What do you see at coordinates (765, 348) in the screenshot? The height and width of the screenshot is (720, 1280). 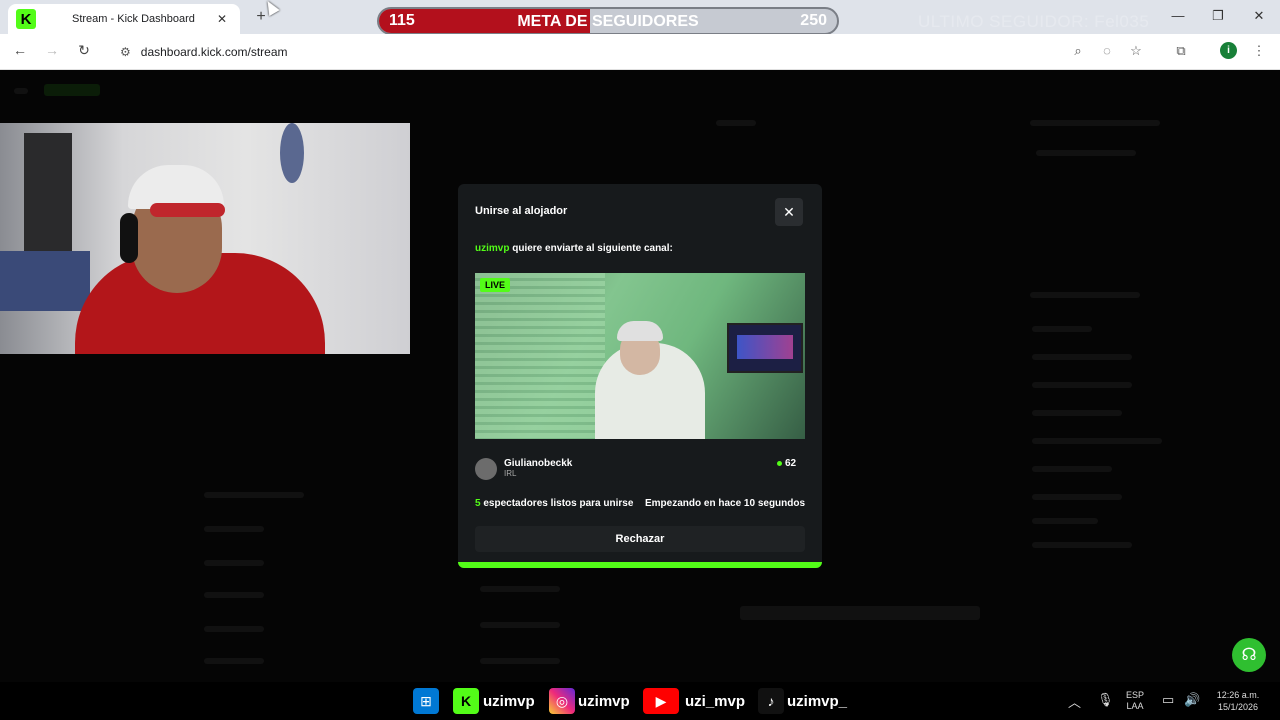 I see `thumbnail-monitor` at bounding box center [765, 348].